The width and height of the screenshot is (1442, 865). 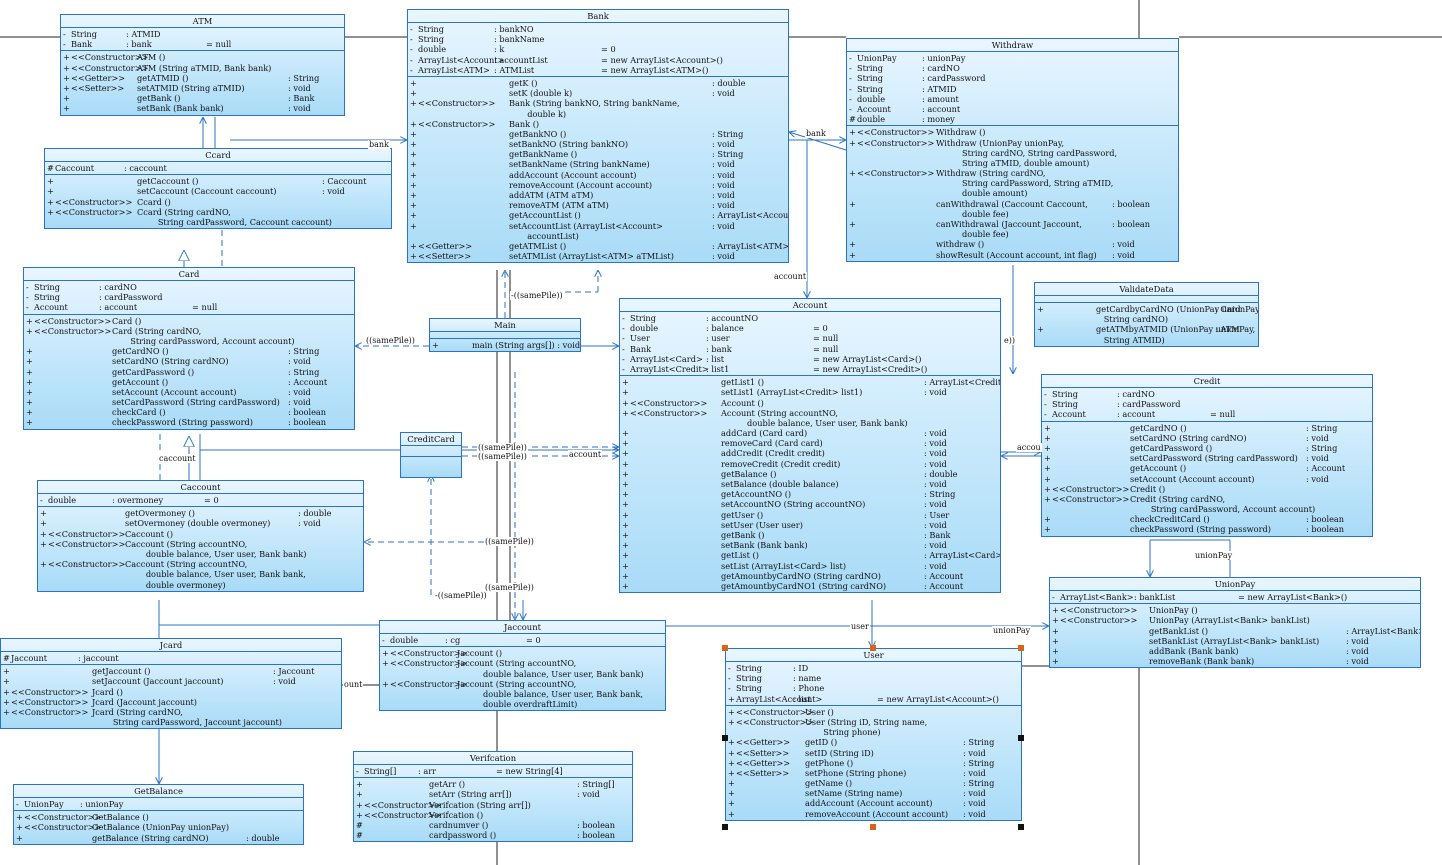 What do you see at coordinates (810, 474) in the screenshot?
I see `operation-row: + getBalance (): double` at bounding box center [810, 474].